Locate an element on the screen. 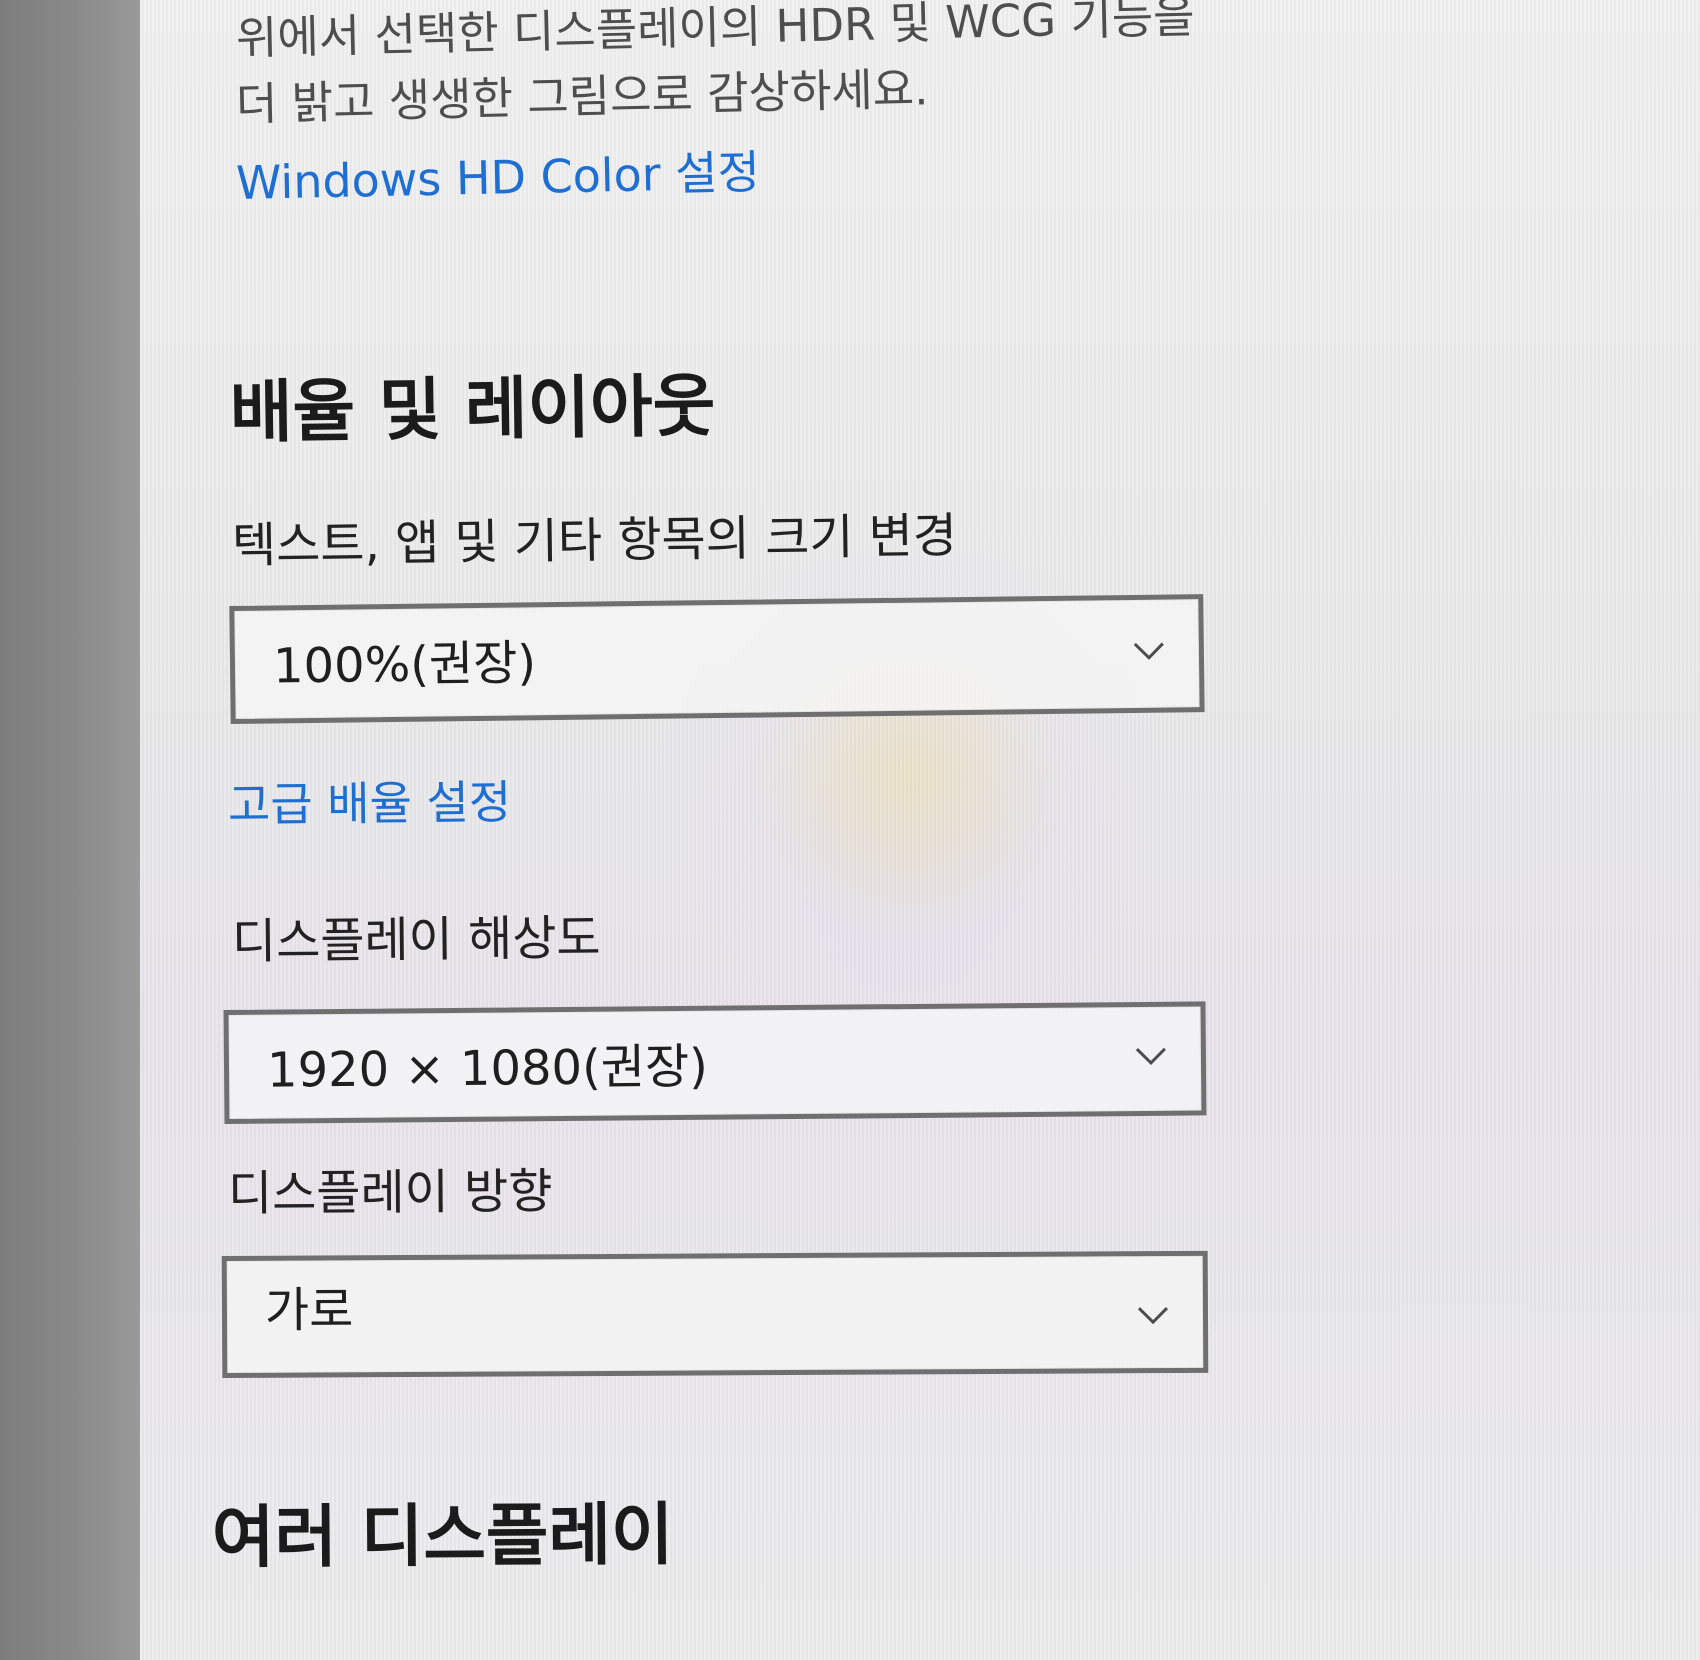 The width and height of the screenshot is (1700, 1660). text-size-dropdown: 100%(권장) is located at coordinates (717, 659).